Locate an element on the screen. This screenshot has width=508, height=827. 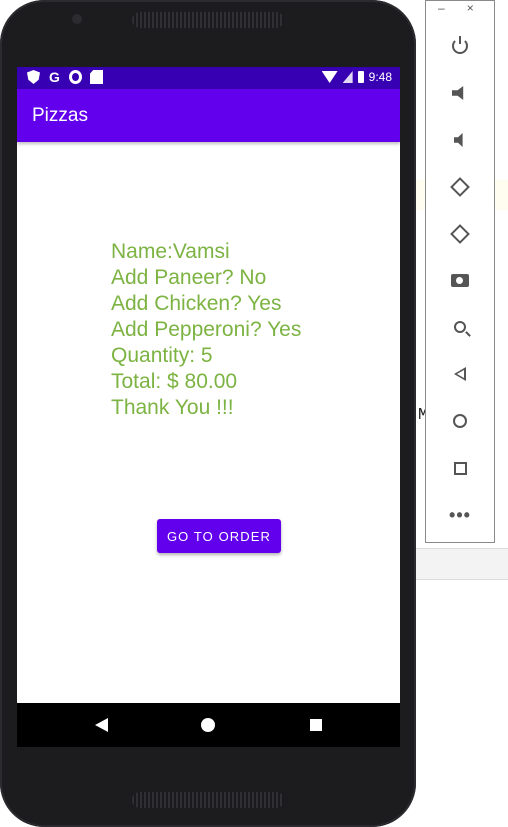
front-camera is located at coordinates (77, 19).